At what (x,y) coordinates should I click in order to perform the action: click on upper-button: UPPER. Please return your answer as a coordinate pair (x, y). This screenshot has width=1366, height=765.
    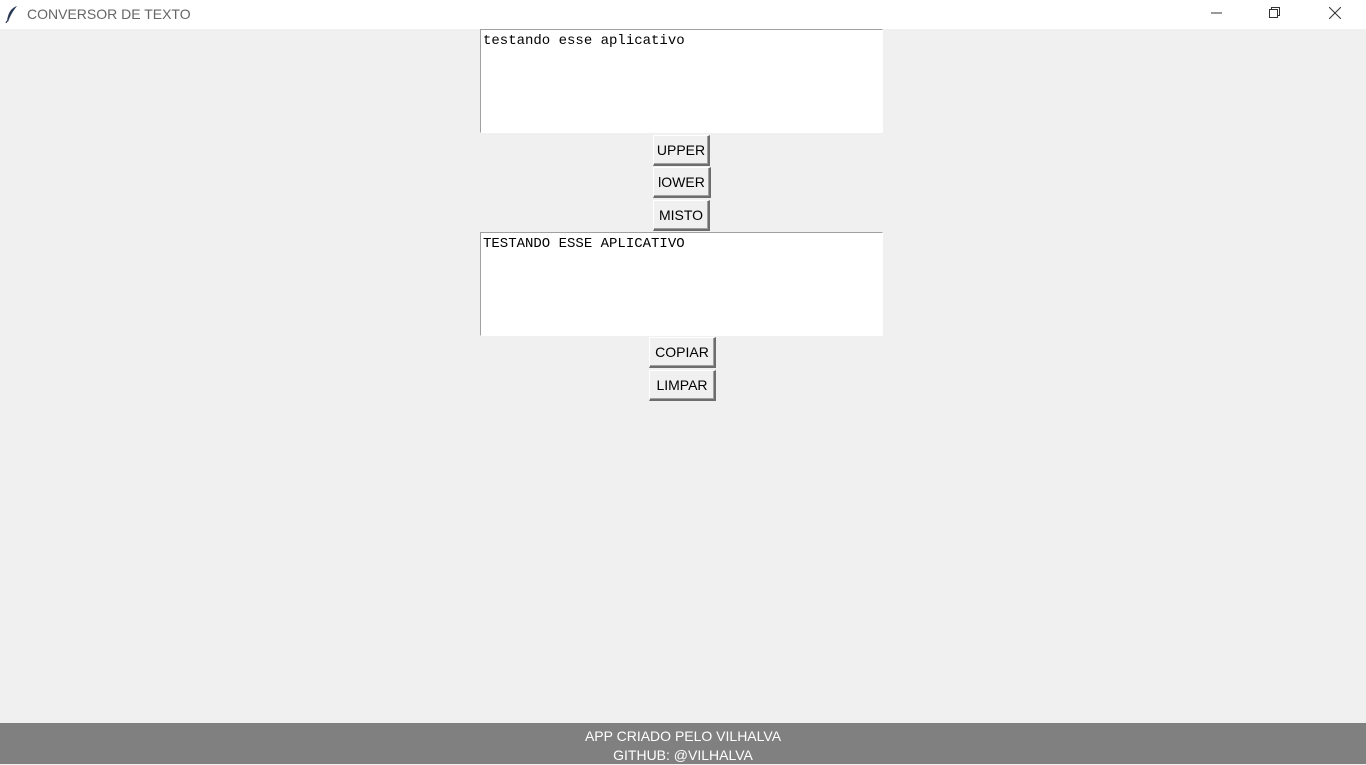
    Looking at the image, I should click on (681, 150).